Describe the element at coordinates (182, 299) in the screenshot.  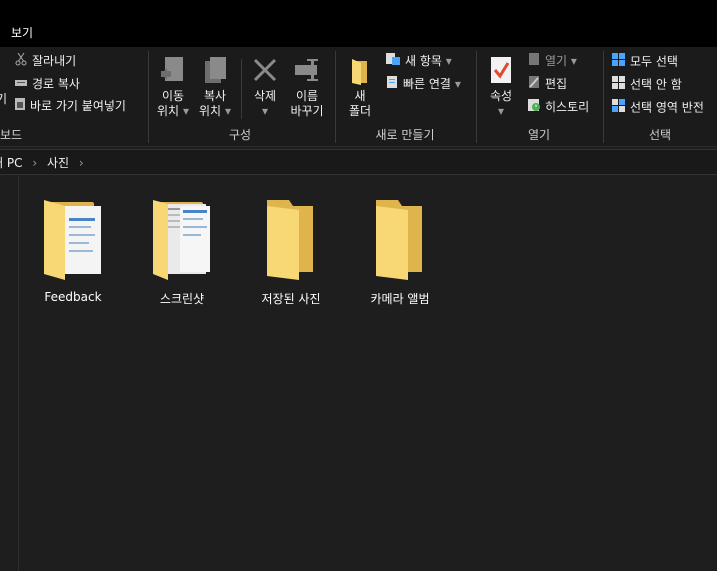
I see `folder-name: 스크린샷` at that location.